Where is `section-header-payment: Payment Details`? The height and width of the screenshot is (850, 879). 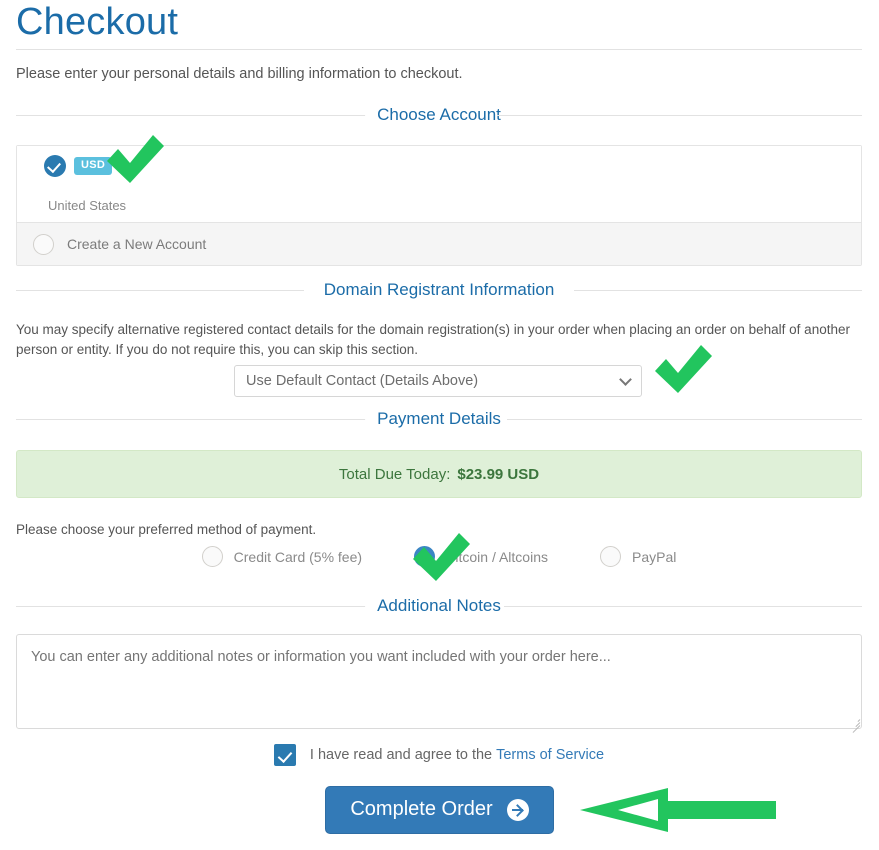
section-header-payment: Payment Details is located at coordinates (439, 419).